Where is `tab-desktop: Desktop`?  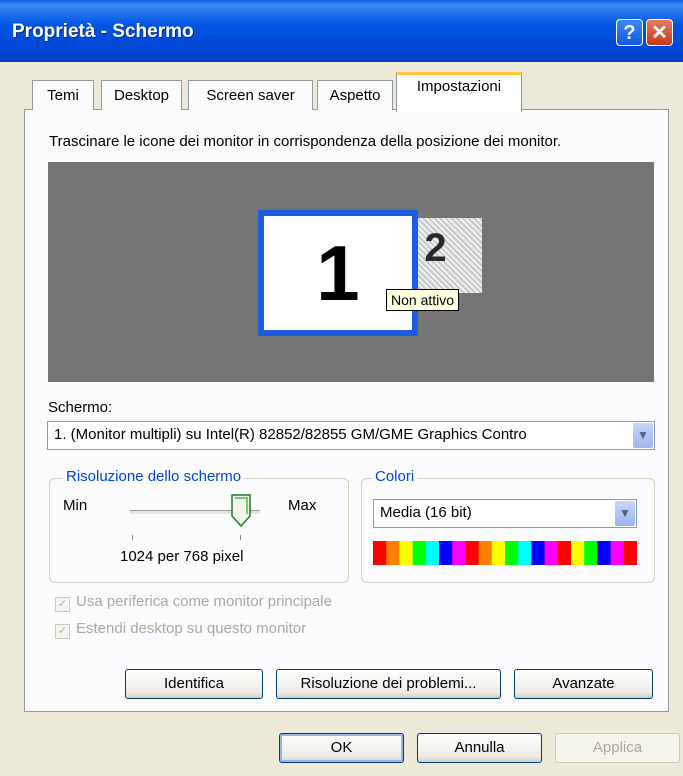
tab-desktop: Desktop is located at coordinates (141, 95).